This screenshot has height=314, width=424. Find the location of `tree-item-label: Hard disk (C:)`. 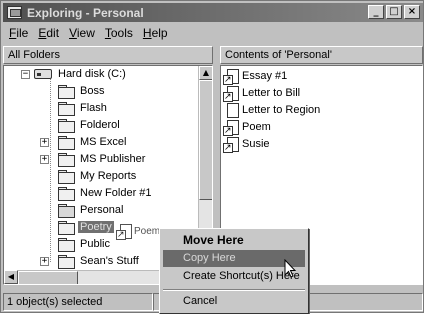

tree-item-label: Hard disk (C:) is located at coordinates (92, 74).